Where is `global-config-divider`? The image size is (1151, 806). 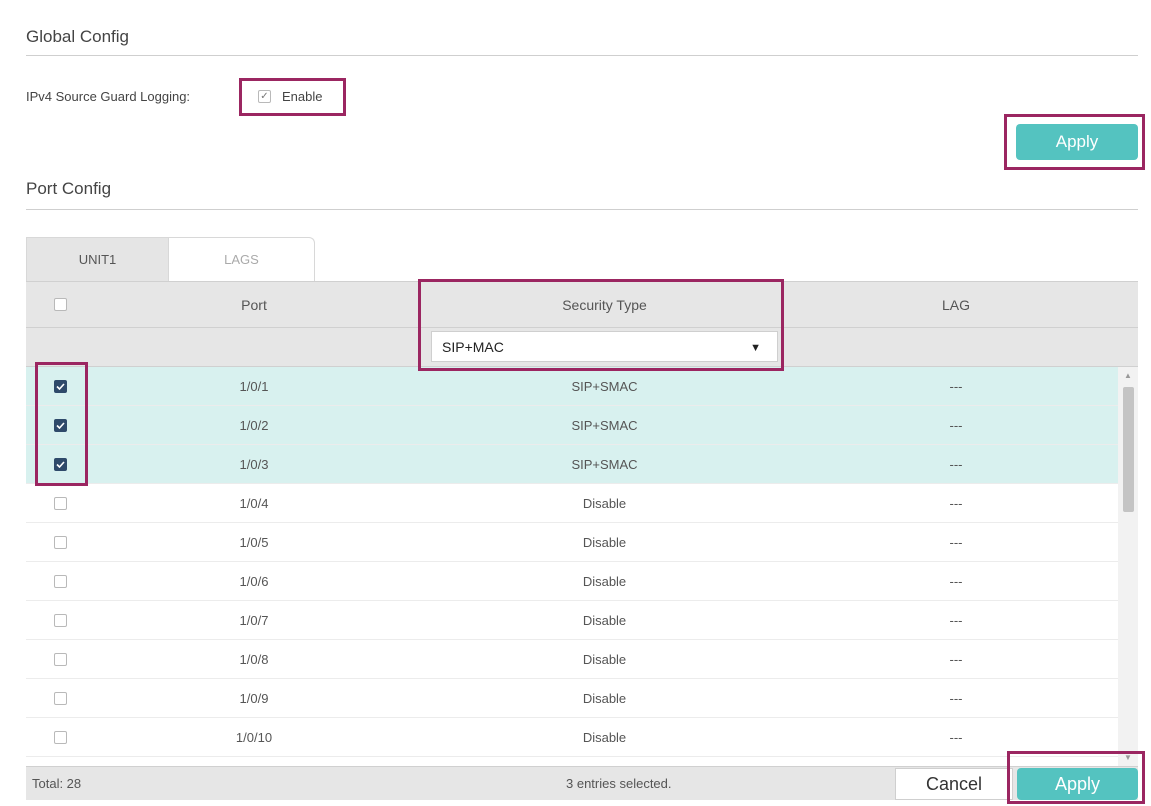 global-config-divider is located at coordinates (582, 55).